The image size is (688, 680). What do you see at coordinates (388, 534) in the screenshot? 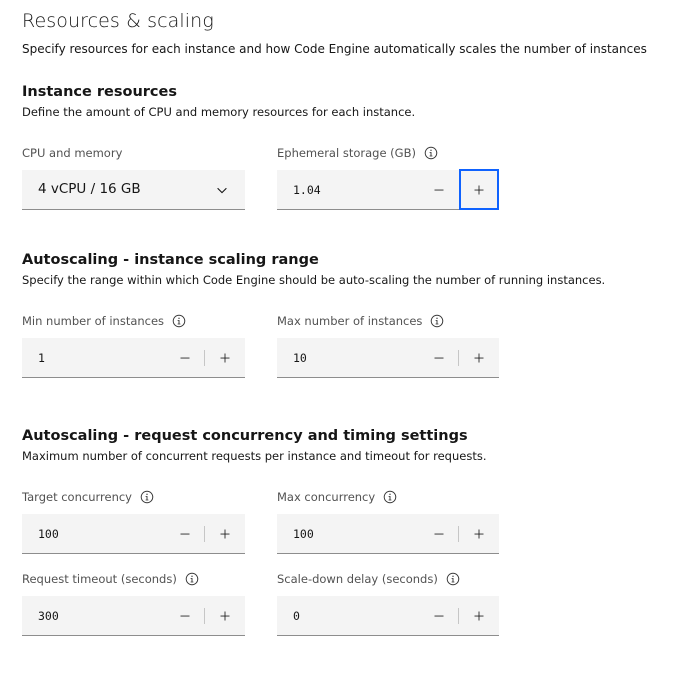
I see `max-concurrency-stepper: 100` at bounding box center [388, 534].